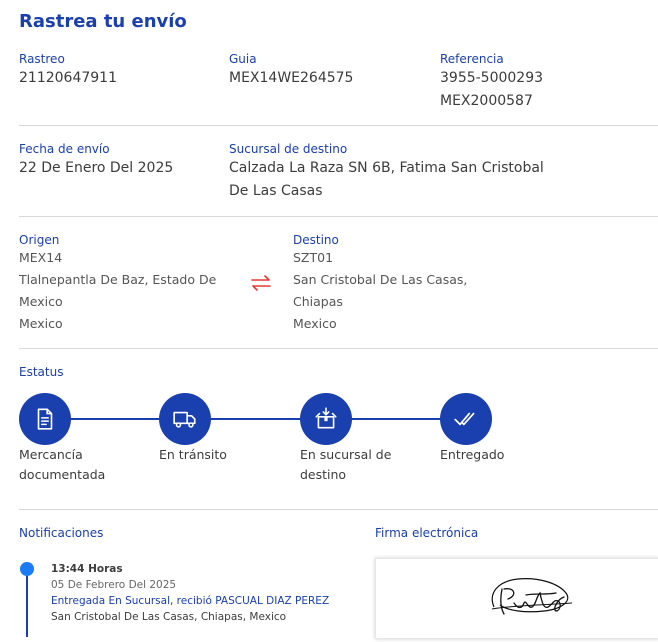  I want to click on double-check-icon, so click(464, 419).